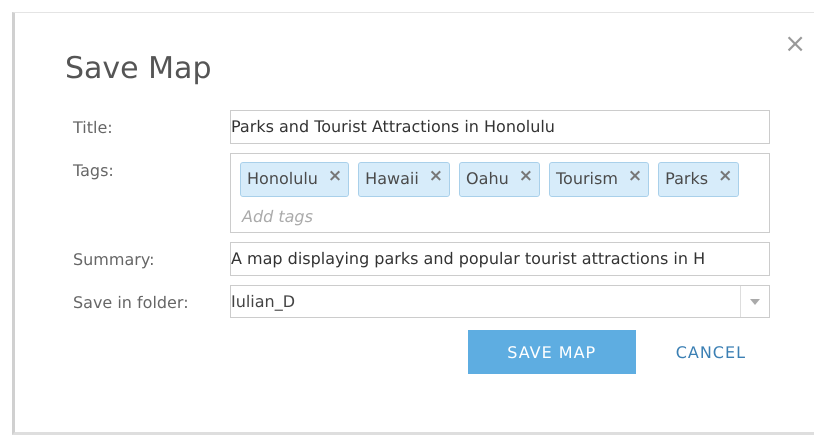  What do you see at coordinates (131, 302) in the screenshot?
I see `field-label: Save in folder:` at bounding box center [131, 302].